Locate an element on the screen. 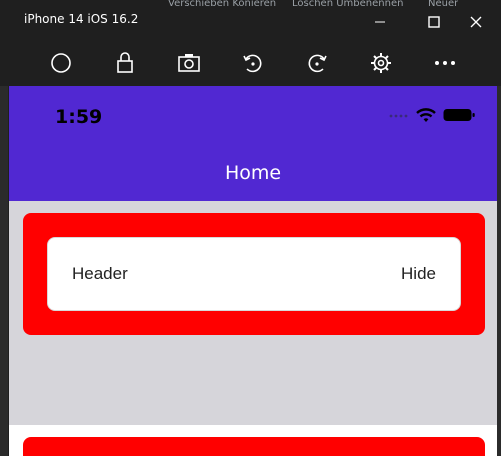  close-icon is located at coordinates (476, 22).